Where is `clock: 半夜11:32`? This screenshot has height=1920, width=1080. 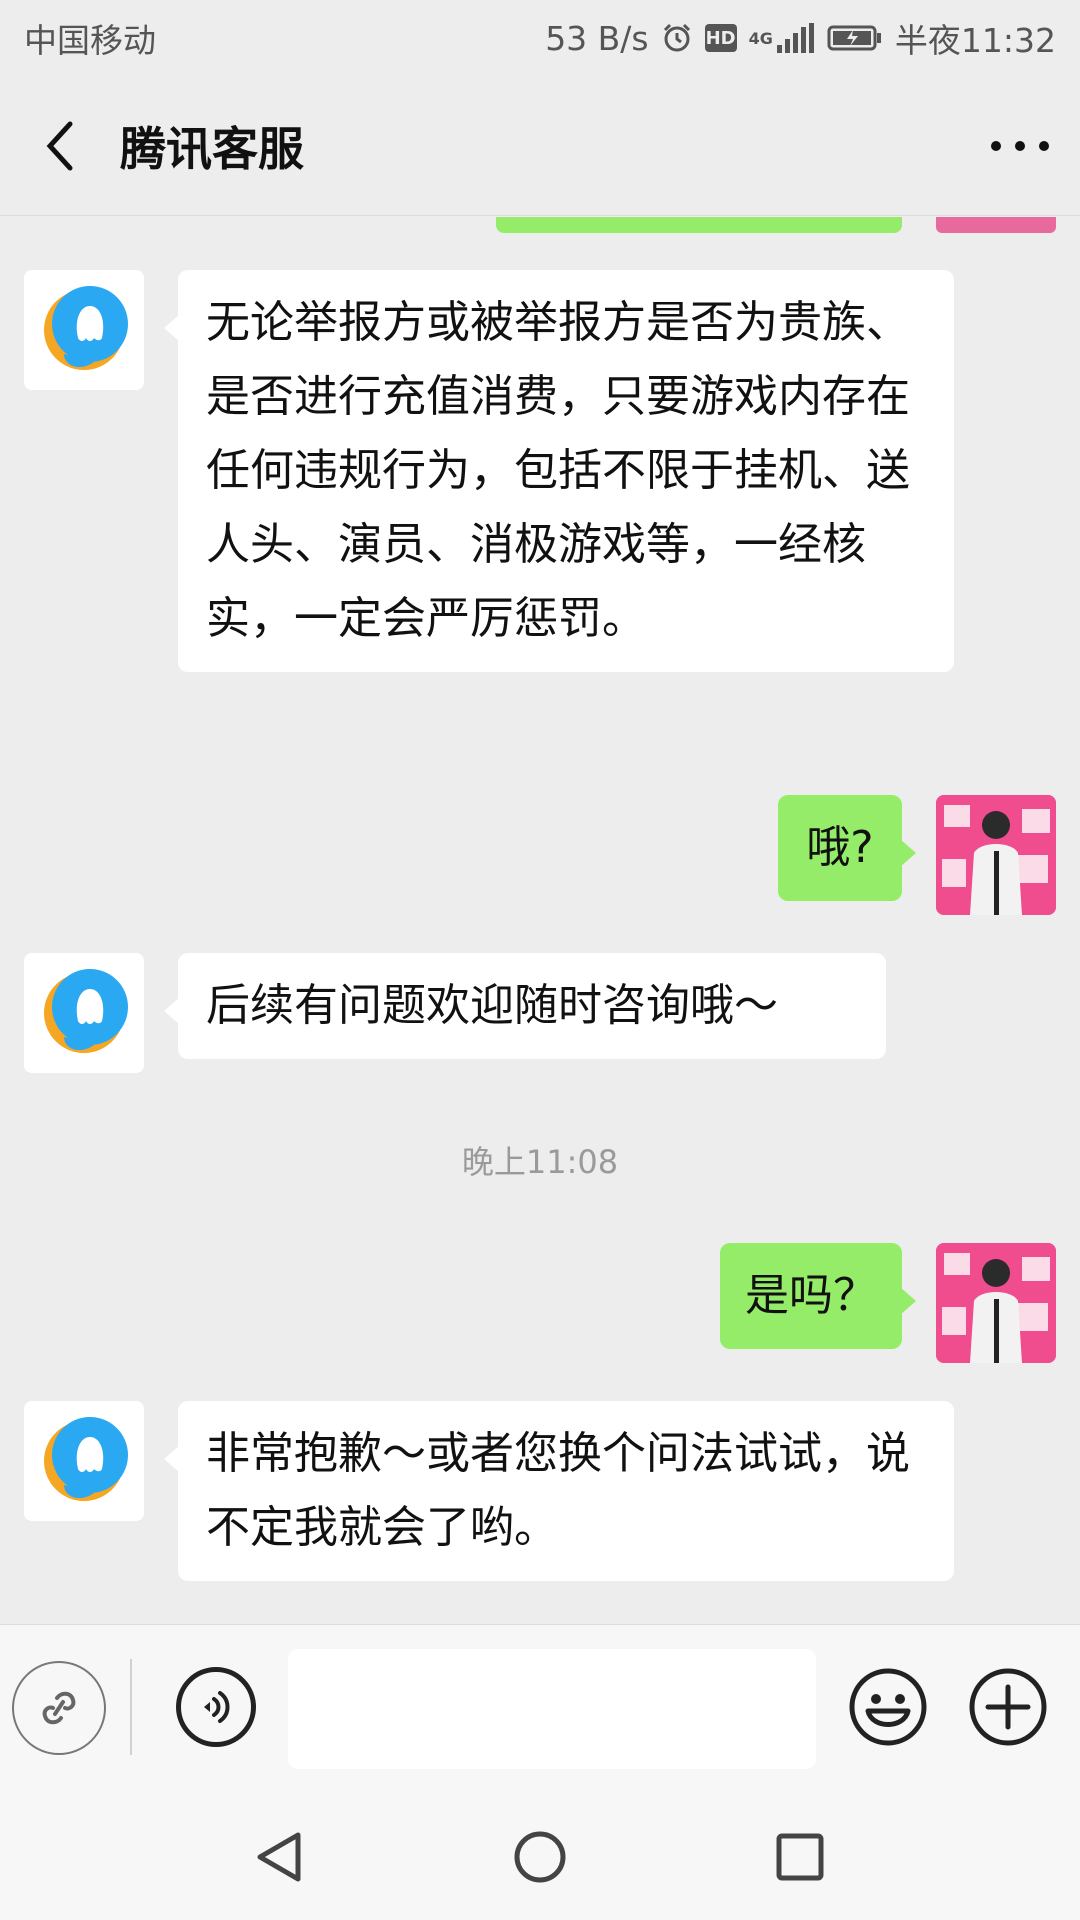 clock: 半夜11:32 is located at coordinates (975, 40).